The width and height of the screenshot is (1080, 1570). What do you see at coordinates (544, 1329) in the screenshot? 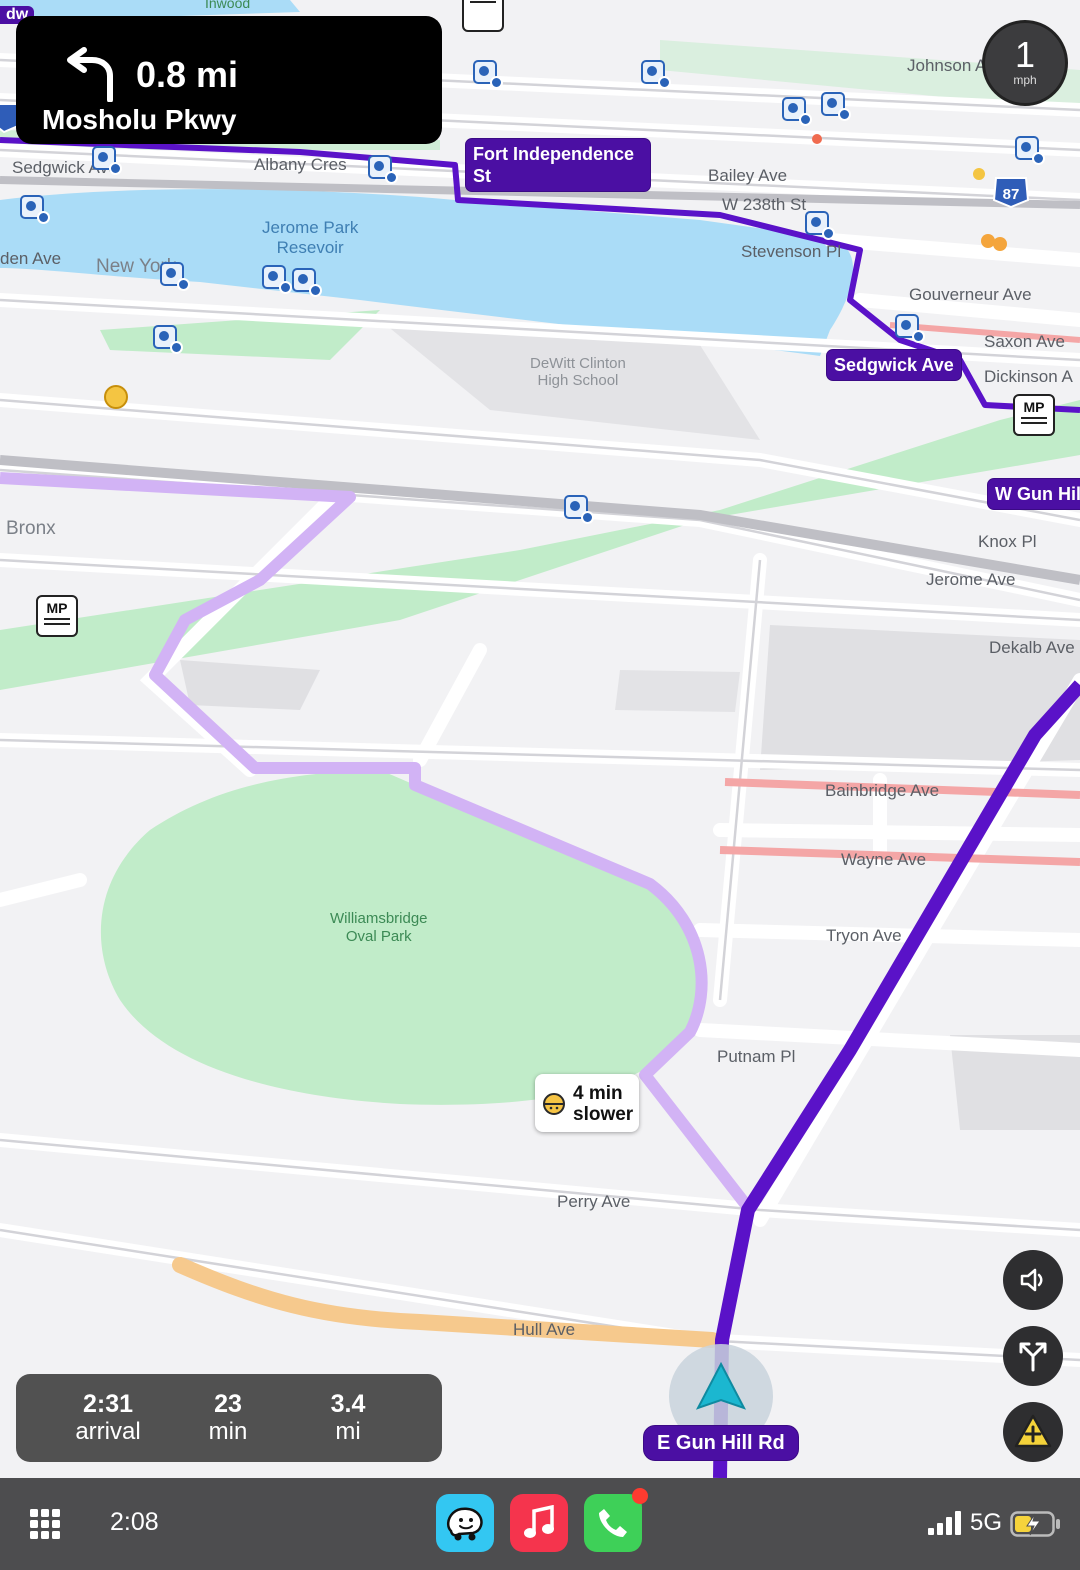
I see `street-label-hull: Hull Ave` at bounding box center [544, 1329].